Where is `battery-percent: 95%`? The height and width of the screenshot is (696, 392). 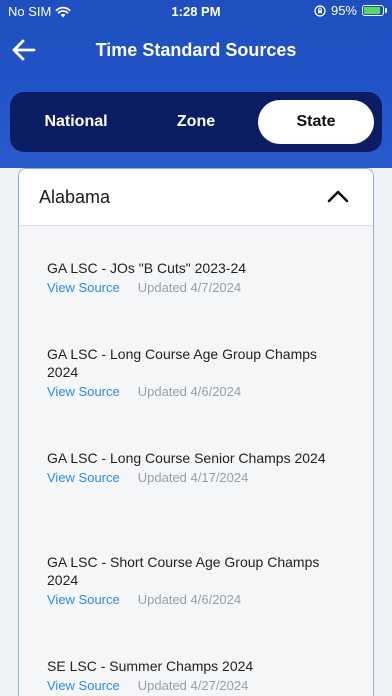
battery-percent: 95% is located at coordinates (343, 10).